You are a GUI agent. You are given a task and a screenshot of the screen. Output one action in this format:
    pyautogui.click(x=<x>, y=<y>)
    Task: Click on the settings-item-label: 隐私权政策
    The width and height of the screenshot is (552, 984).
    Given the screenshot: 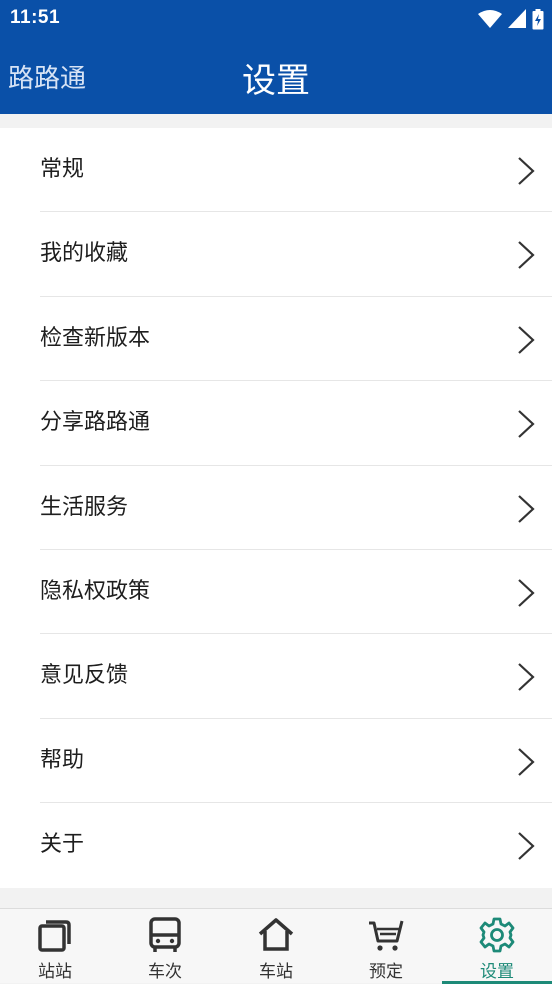 What is the action you would take?
    pyautogui.click(x=95, y=591)
    